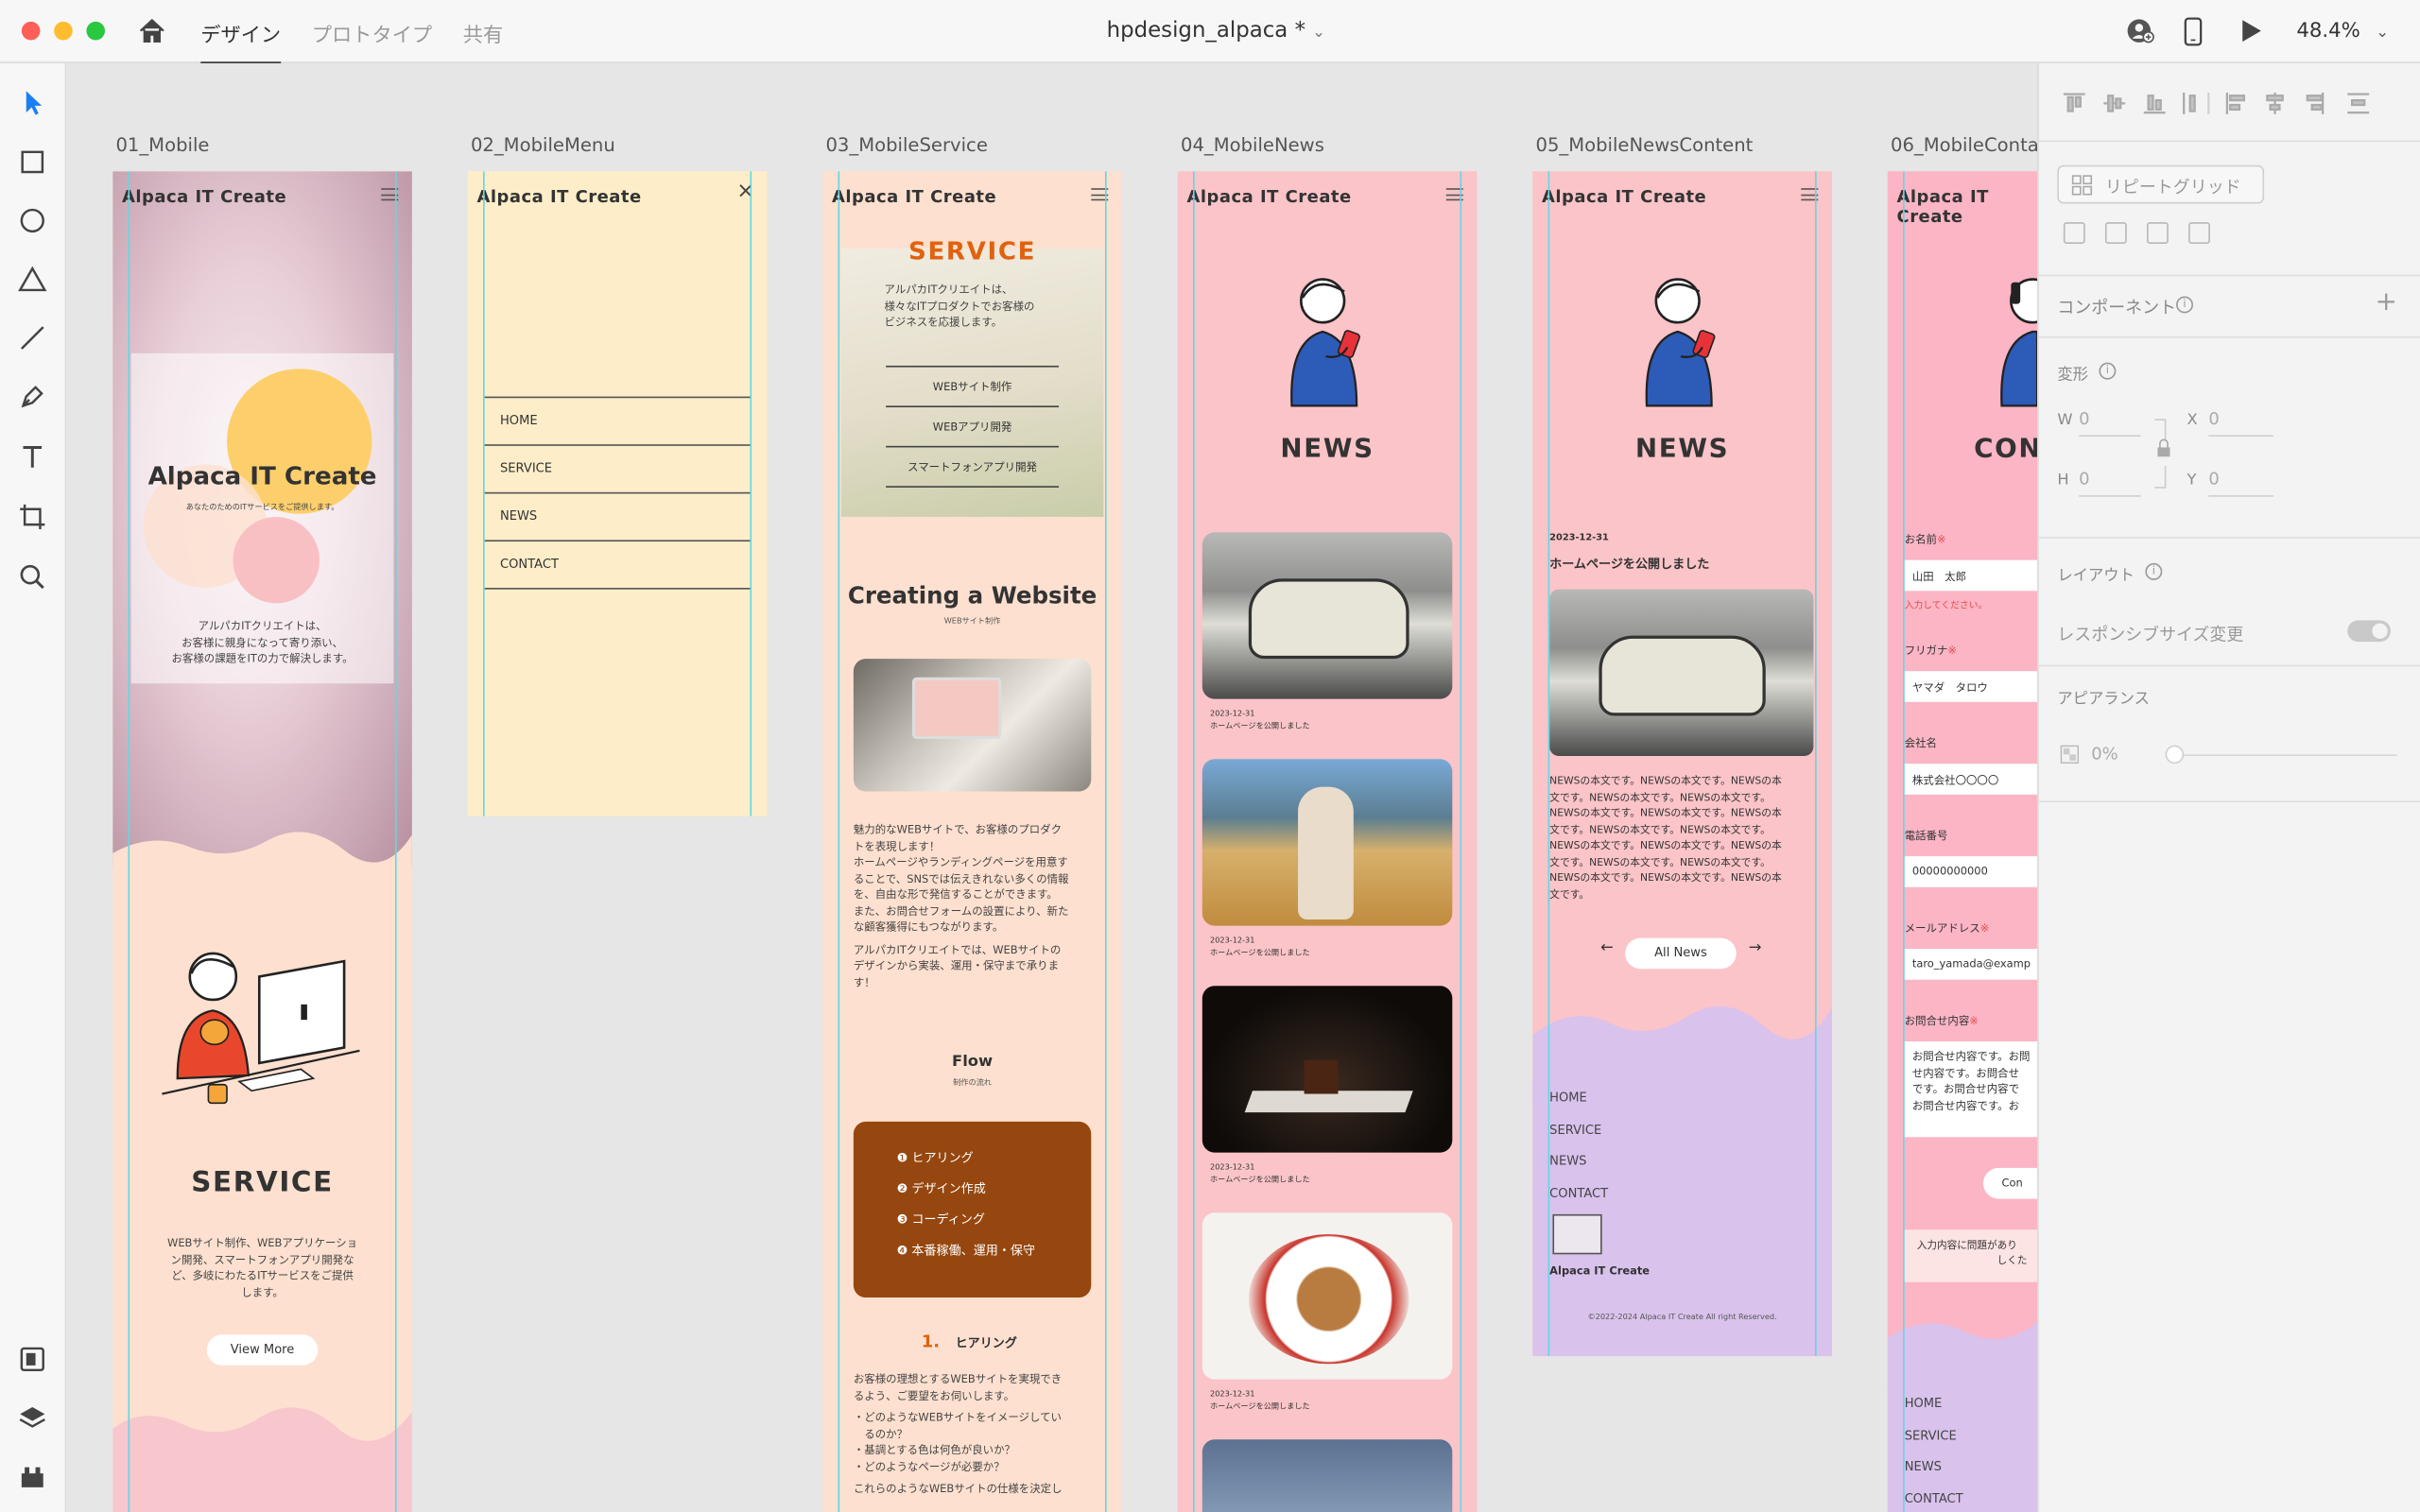 This screenshot has width=2420, height=1512. What do you see at coordinates (31, 31) in the screenshot?
I see `close-window-button` at bounding box center [31, 31].